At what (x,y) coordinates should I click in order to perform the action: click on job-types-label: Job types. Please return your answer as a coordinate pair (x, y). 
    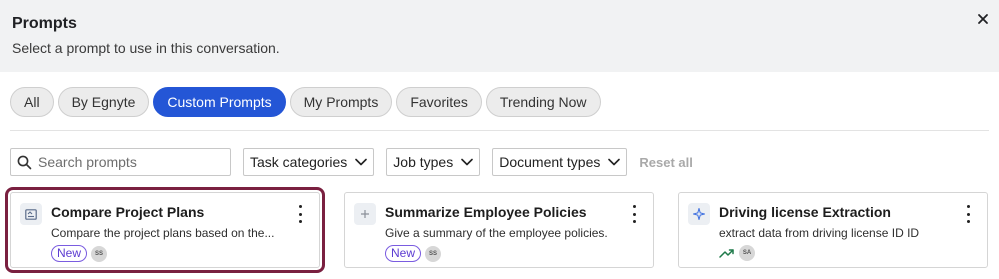
    Looking at the image, I should click on (423, 162).